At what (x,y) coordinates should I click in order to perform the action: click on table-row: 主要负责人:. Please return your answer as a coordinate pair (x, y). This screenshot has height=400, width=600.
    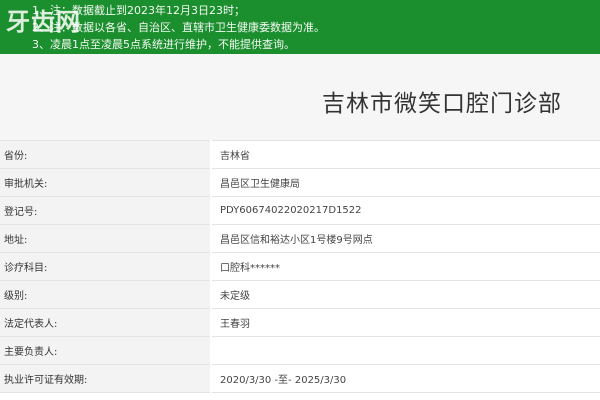
    Looking at the image, I should click on (300, 350).